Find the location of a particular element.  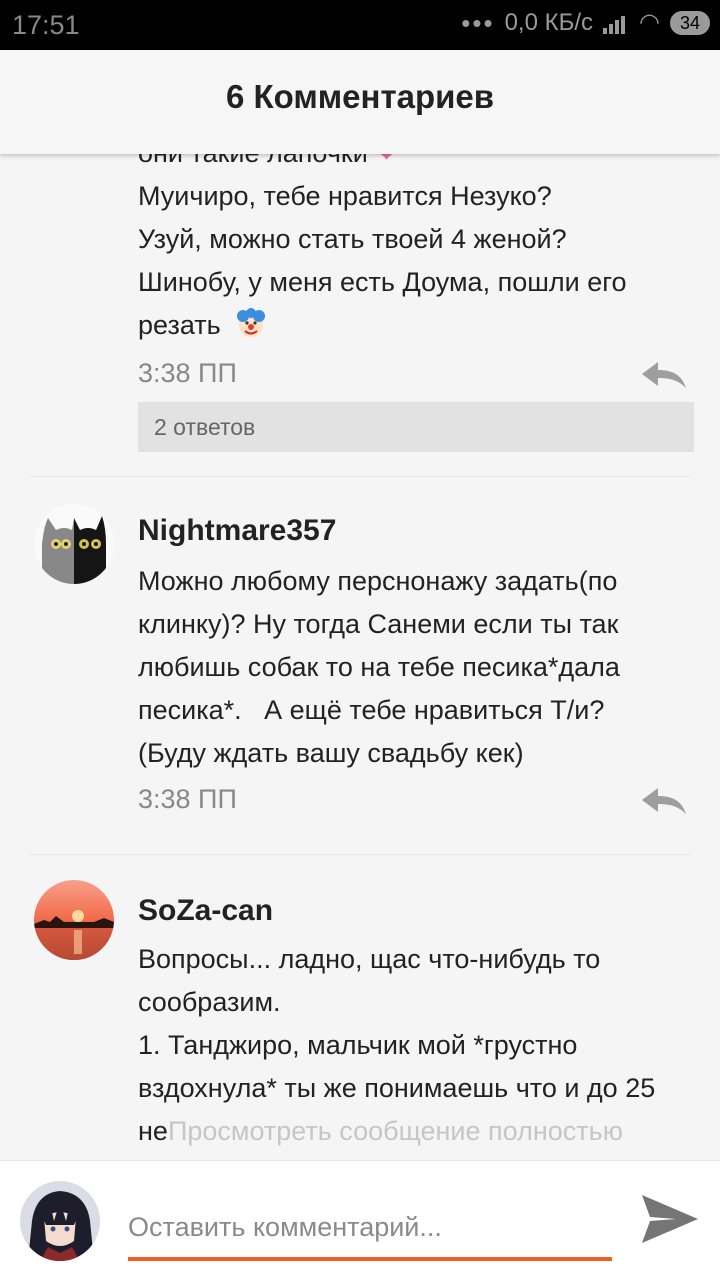

clown-emoji is located at coordinates (251, 322).